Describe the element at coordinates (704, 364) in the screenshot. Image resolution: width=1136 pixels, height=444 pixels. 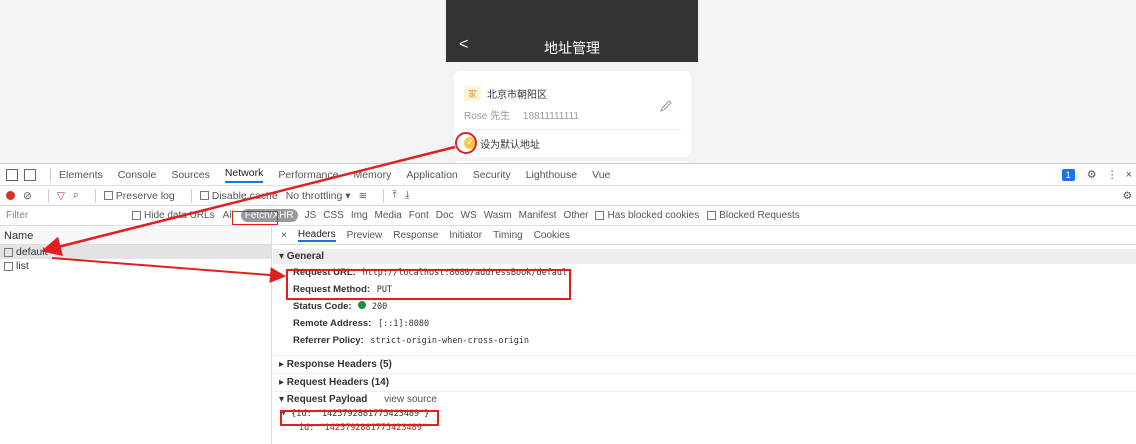
I see `response-headers-section: ▸ Response Headers (5)` at that location.